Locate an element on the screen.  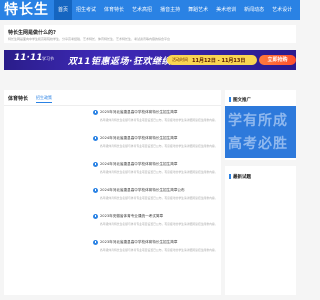
nav-item-home: 首页 is located at coordinates (63, 10).